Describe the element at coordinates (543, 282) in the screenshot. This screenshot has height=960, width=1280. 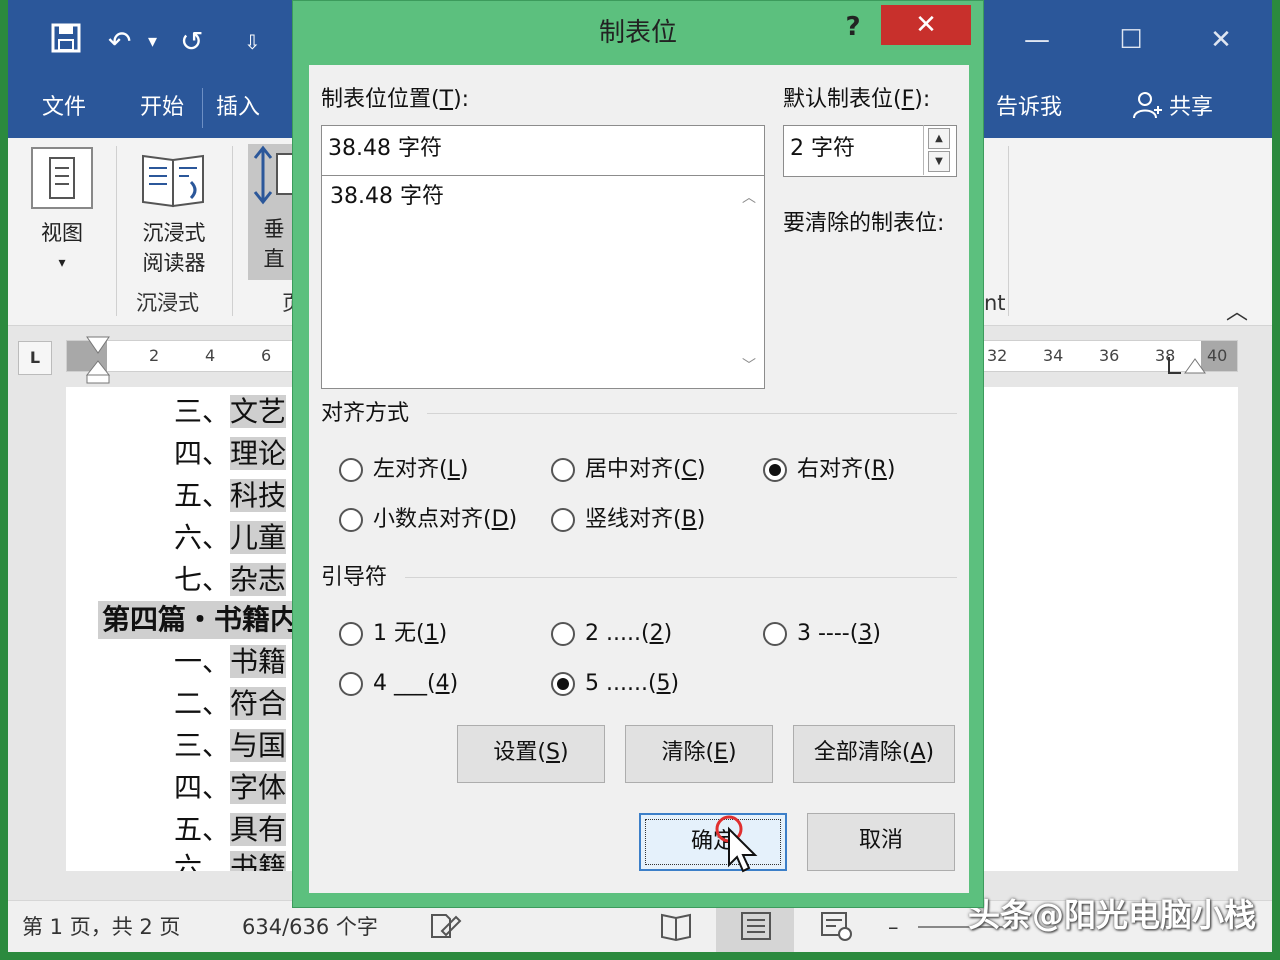
I see `tab-position-list: 38.48 字符 ︿ ﹀` at that location.